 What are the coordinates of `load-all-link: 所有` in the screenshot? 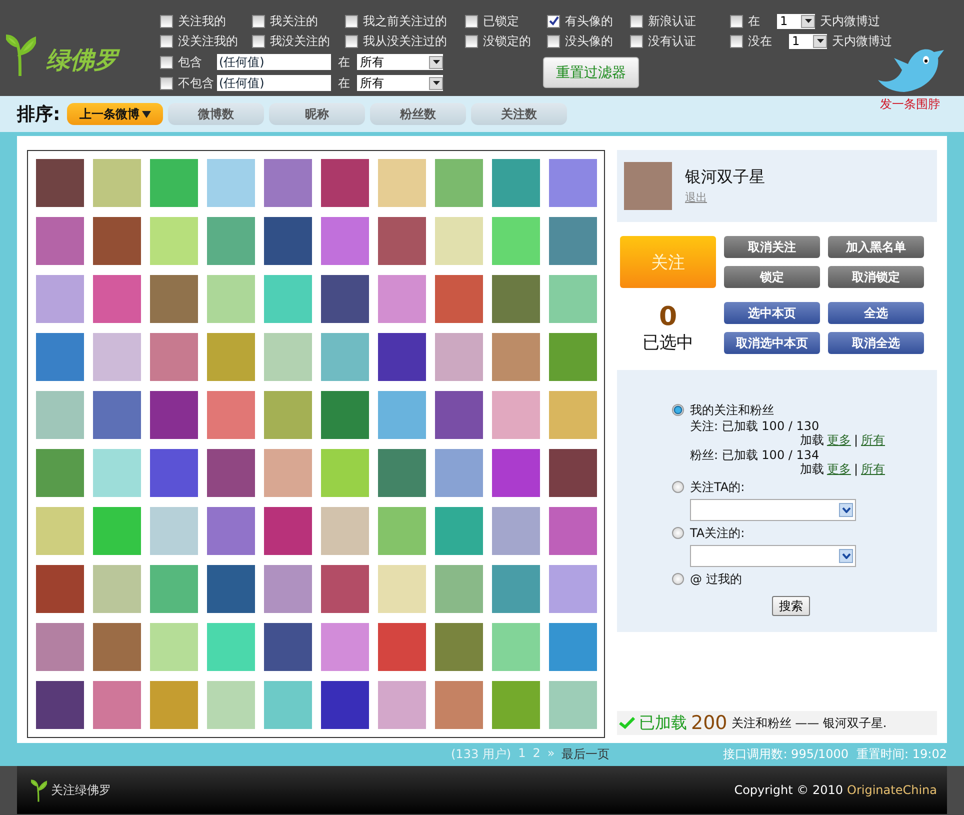 It's located at (873, 469).